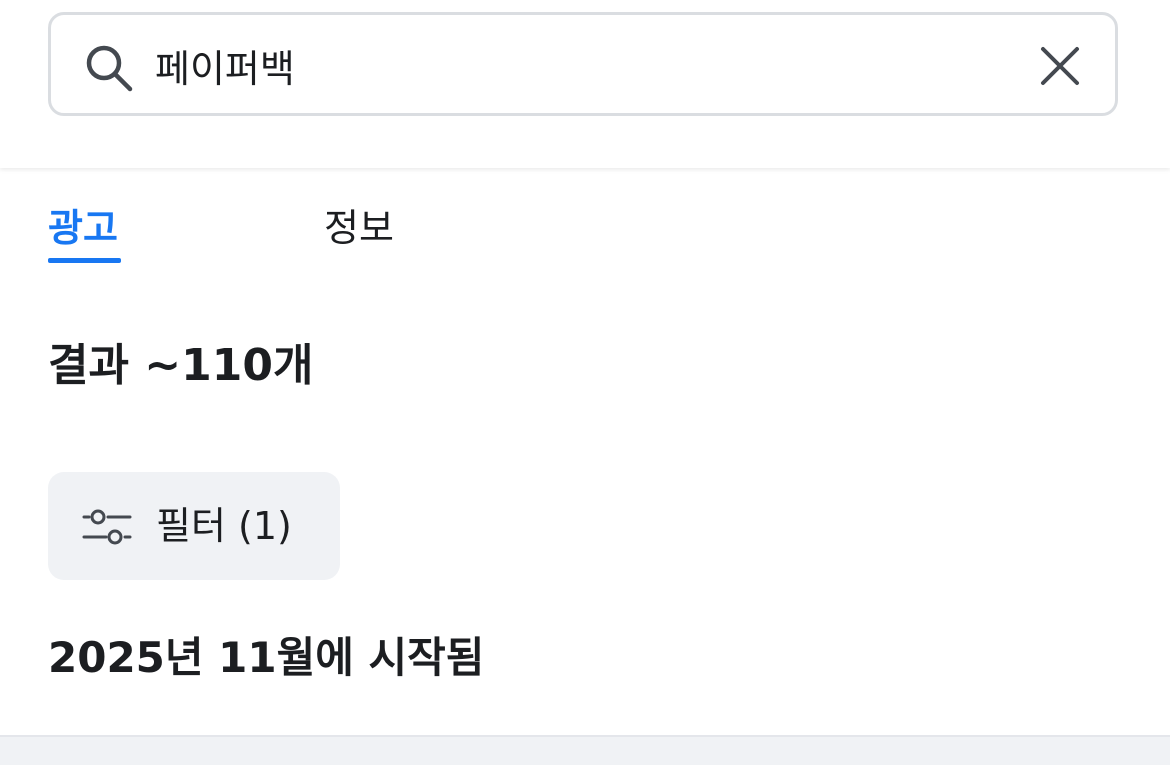  I want to click on results-count: 결과 ~110개, so click(181, 365).